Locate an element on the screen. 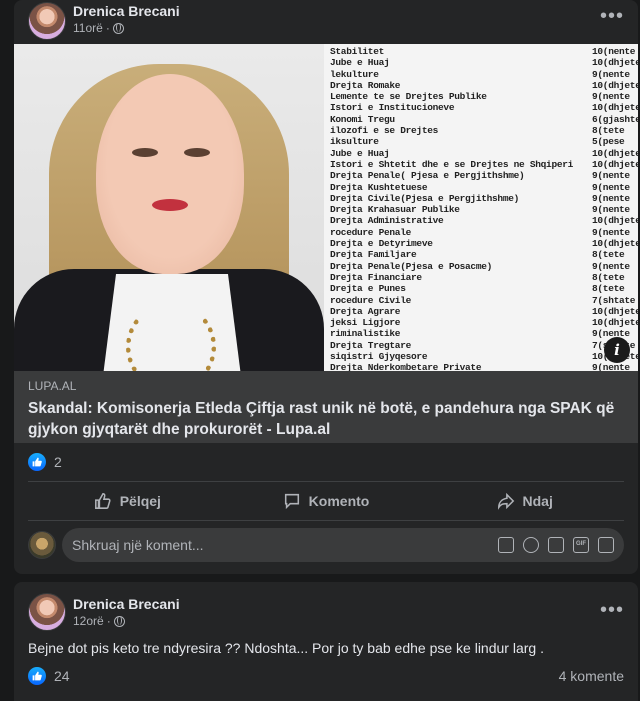 This screenshot has height=701, width=640. like-button: Pëlqej is located at coordinates (127, 501).